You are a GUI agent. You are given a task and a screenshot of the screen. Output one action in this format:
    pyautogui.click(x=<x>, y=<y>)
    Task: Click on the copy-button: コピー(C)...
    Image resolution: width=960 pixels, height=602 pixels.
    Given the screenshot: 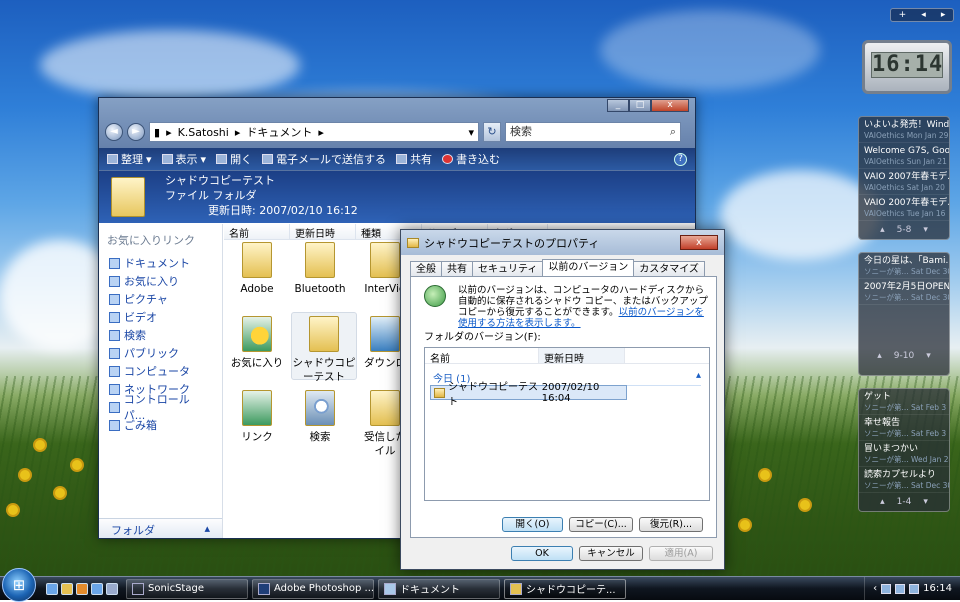 What is the action you would take?
    pyautogui.click(x=601, y=524)
    